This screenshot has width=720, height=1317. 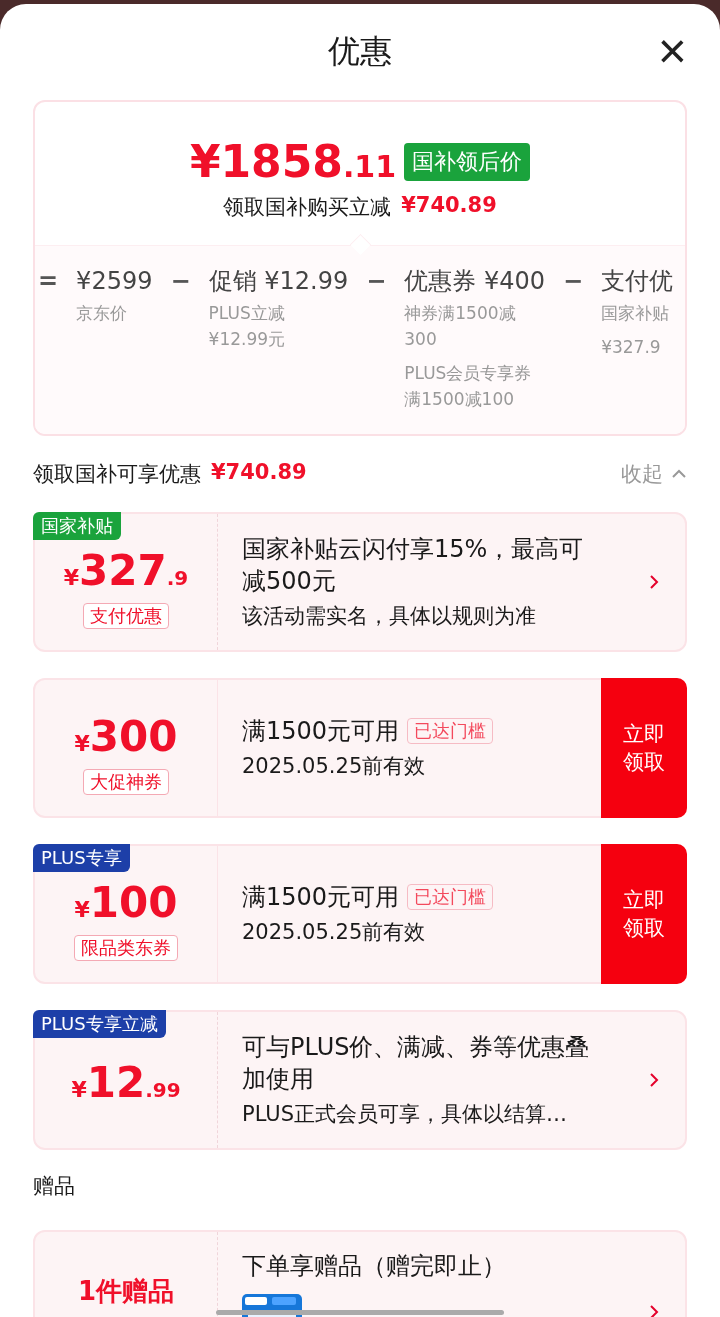 What do you see at coordinates (126, 1291) in the screenshot?
I see `gift-count: 1件赠品` at bounding box center [126, 1291].